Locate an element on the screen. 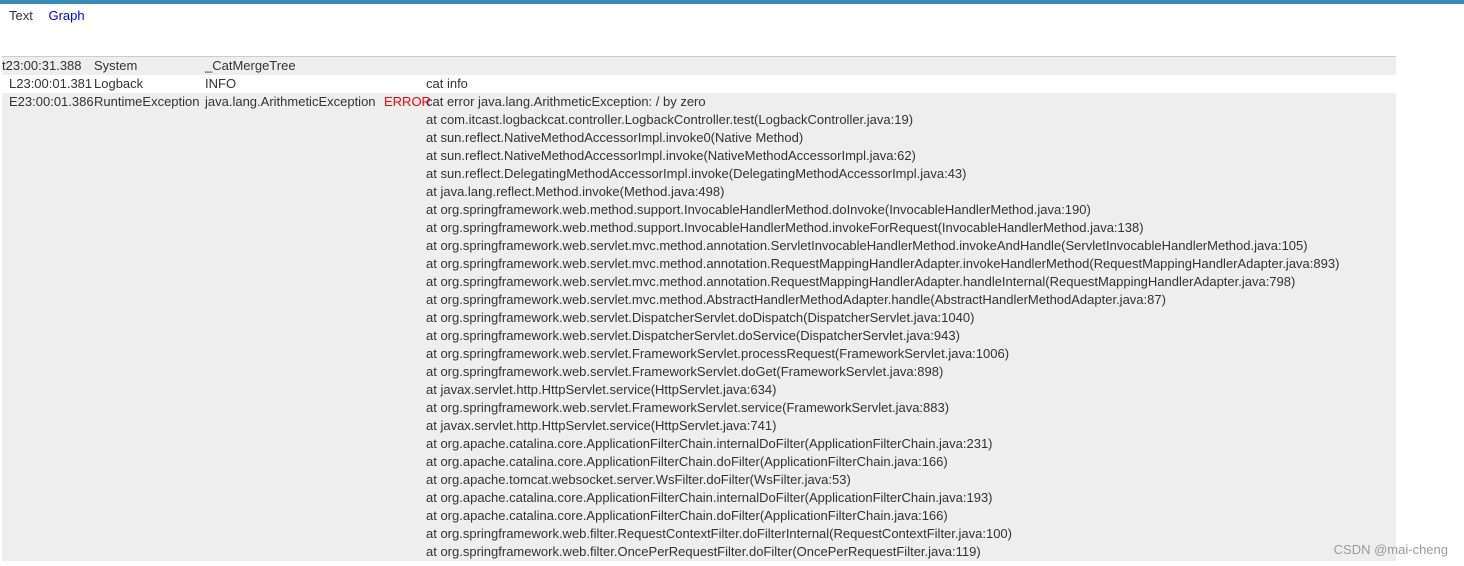 This screenshot has width=1464, height=566. row-type: RuntimeException is located at coordinates (147, 101).